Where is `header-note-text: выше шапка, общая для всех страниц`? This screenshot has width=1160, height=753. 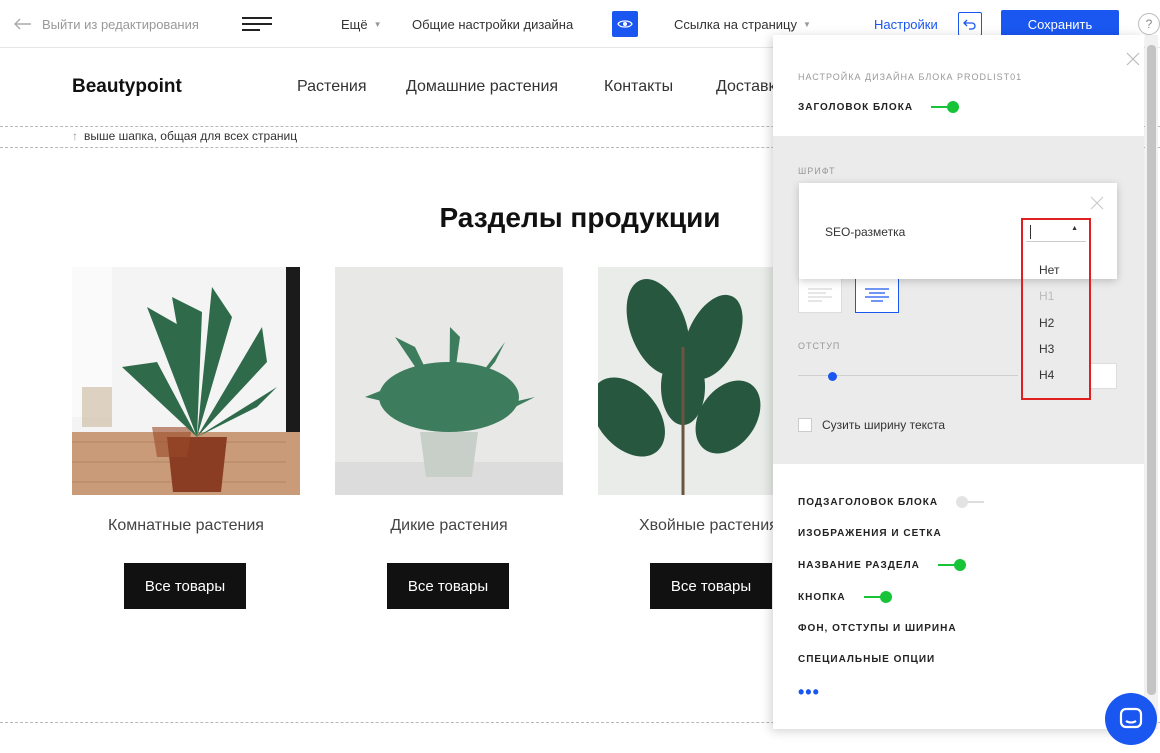
header-note-text: выше шапка, общая для всех страниц is located at coordinates (191, 136).